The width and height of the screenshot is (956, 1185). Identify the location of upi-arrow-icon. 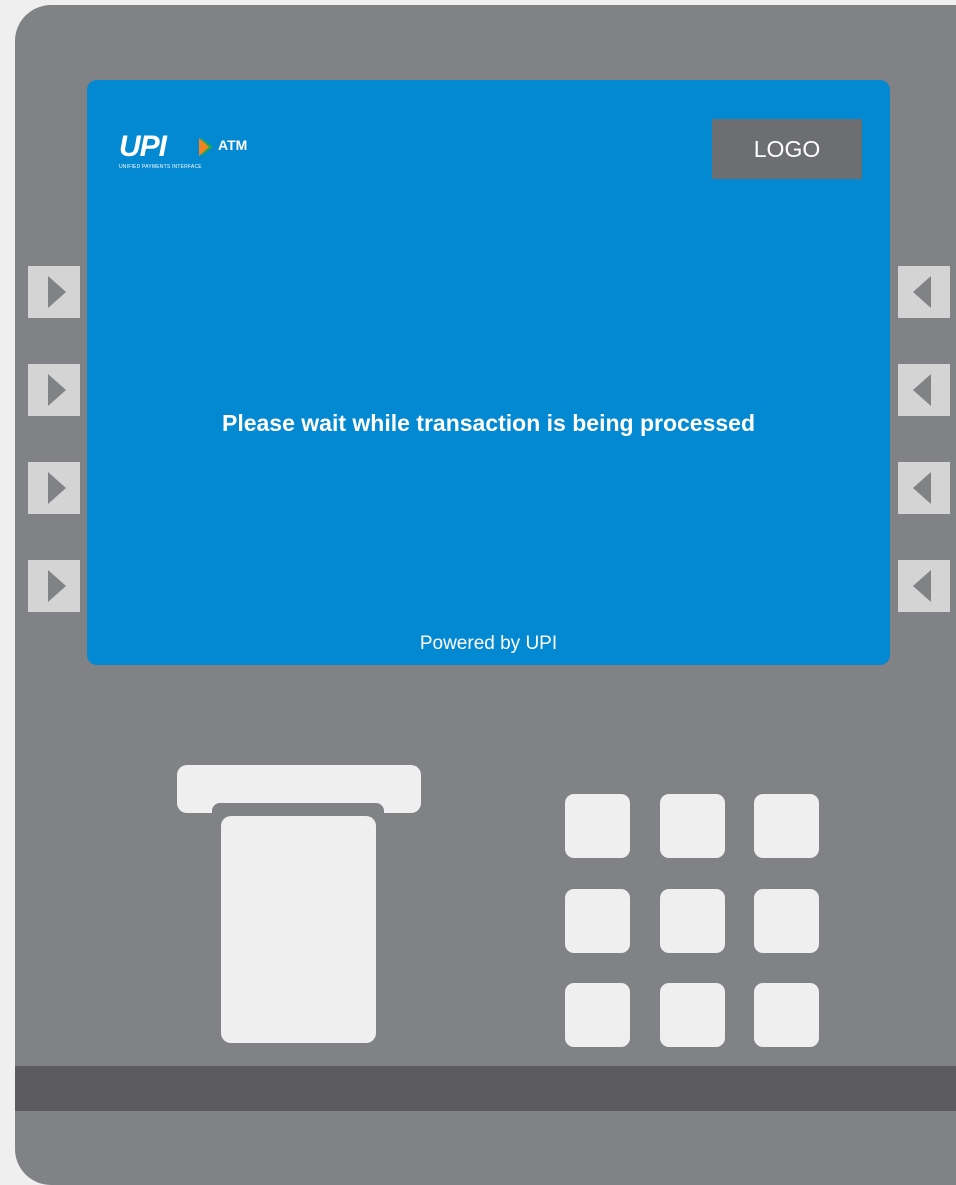
(206, 147).